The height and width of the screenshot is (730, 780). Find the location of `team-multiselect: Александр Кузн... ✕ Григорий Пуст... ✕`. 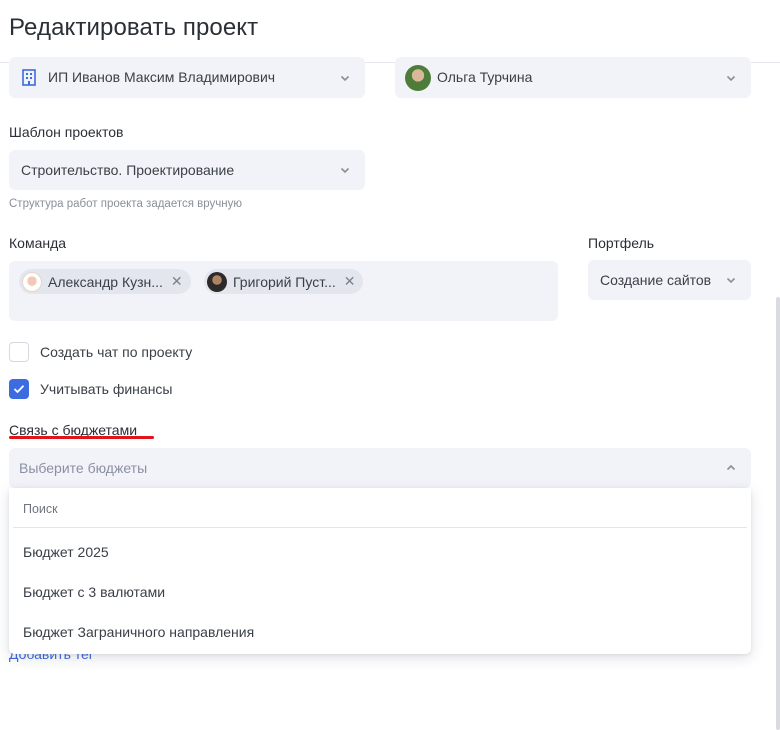

team-multiselect: Александр Кузн... ✕ Григорий Пуст... ✕ is located at coordinates (283, 291).